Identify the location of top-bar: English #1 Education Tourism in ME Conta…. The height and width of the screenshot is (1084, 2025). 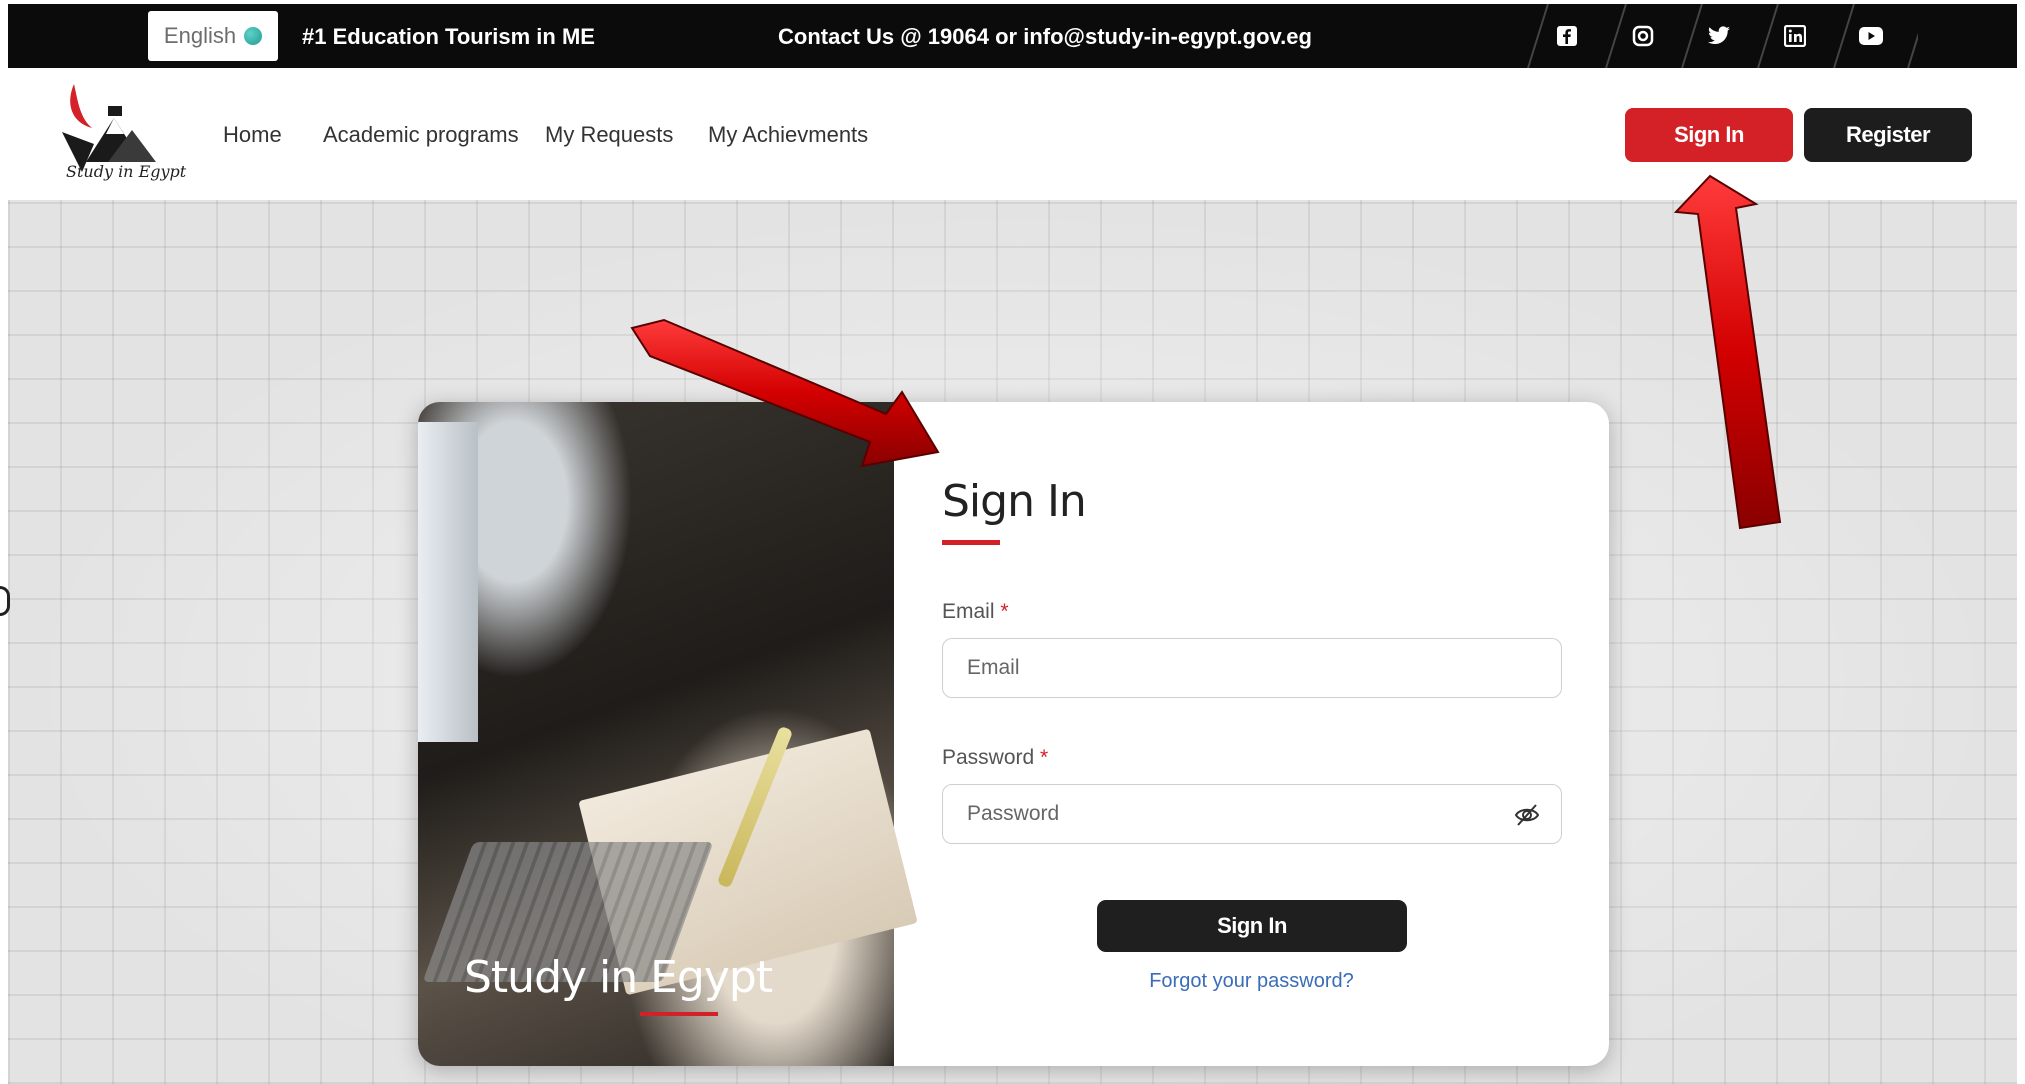
(1012, 36).